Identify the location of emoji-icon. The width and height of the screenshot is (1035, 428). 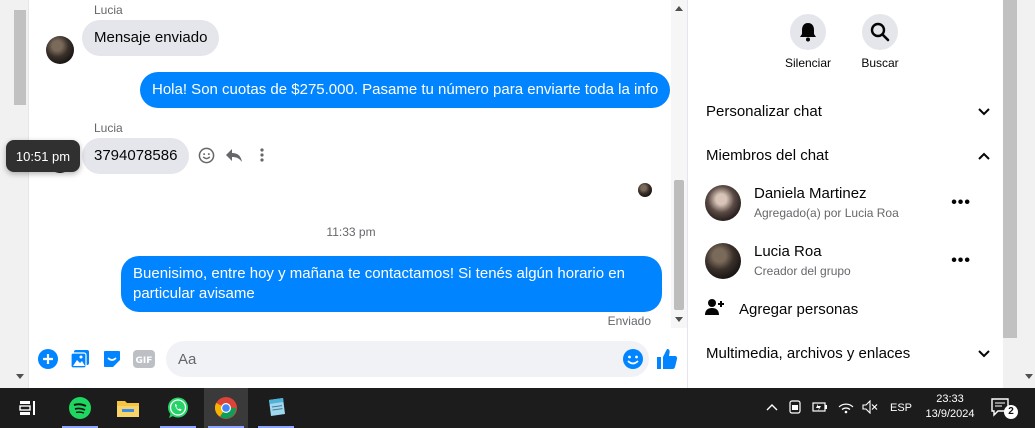
(633, 359).